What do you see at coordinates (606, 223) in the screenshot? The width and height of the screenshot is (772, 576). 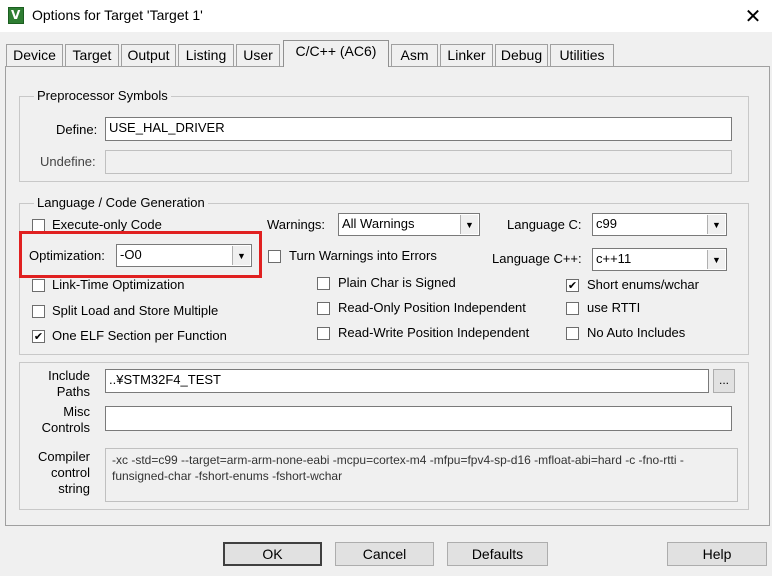 I see `language-c-value: c99` at bounding box center [606, 223].